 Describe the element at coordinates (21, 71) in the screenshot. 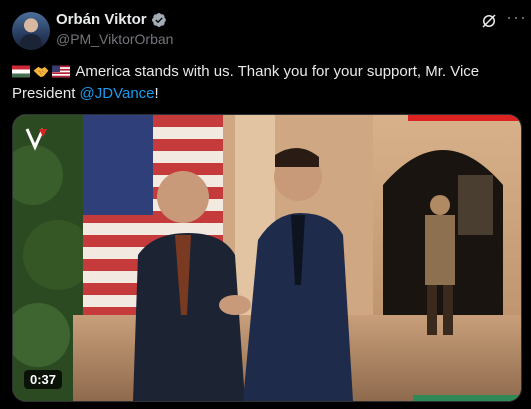

I see `flag-hungary-icon` at that location.